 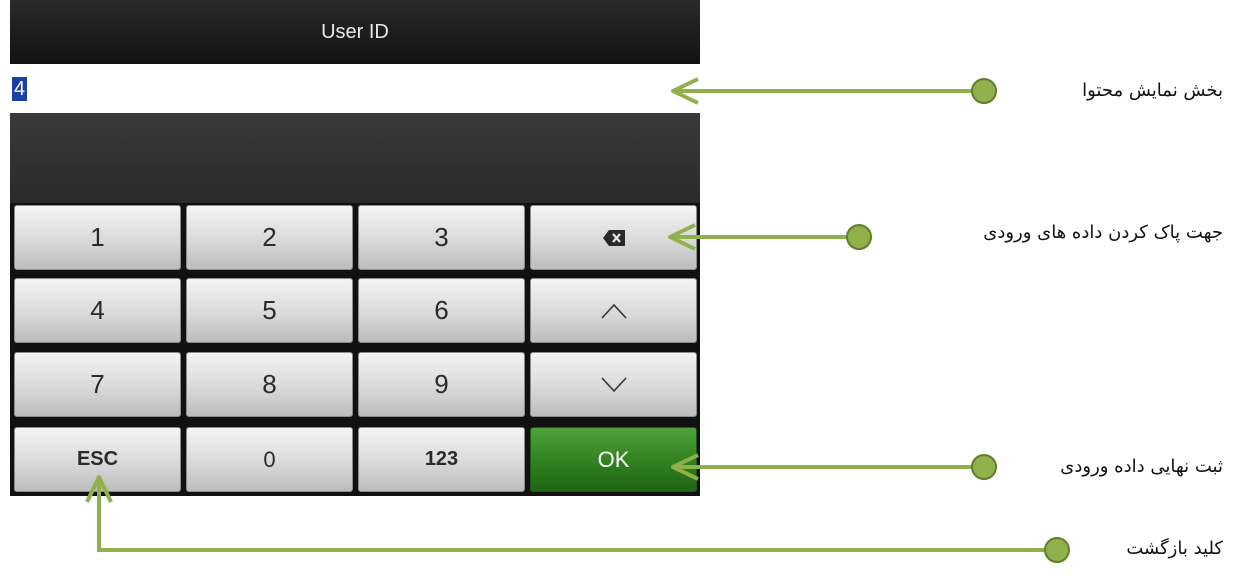 I want to click on label-confirm-input: ثبت نهایی داده ورودی, so click(x=1141, y=466).